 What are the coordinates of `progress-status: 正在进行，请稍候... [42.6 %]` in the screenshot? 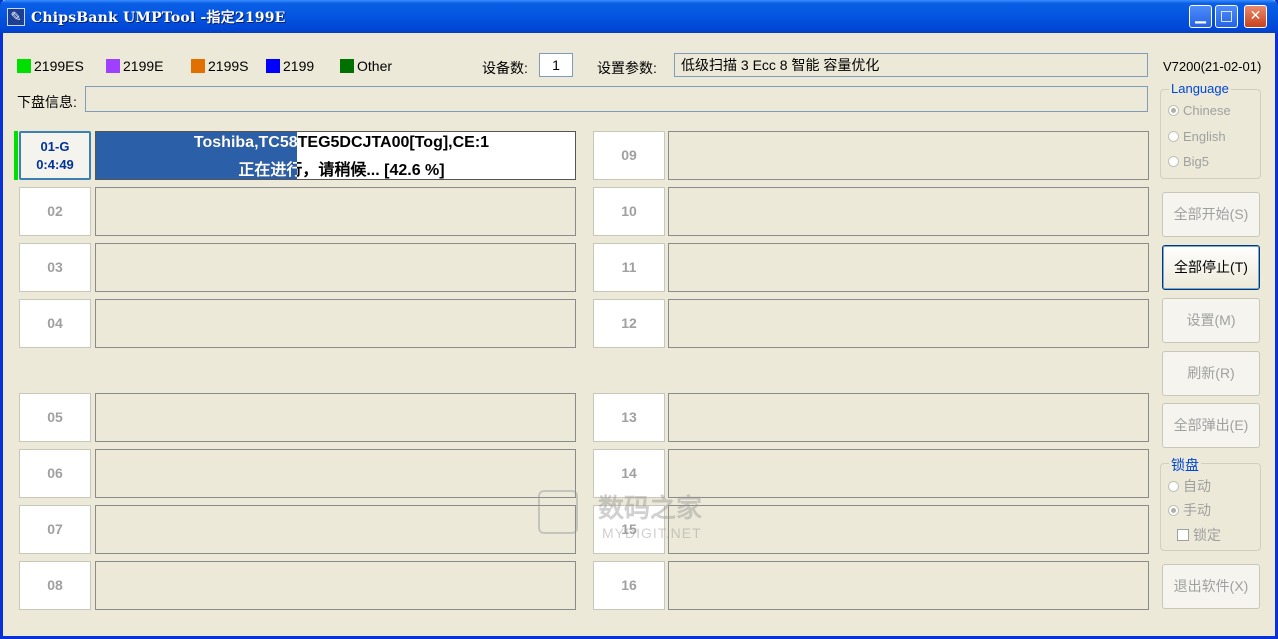 It's located at (267, 170).